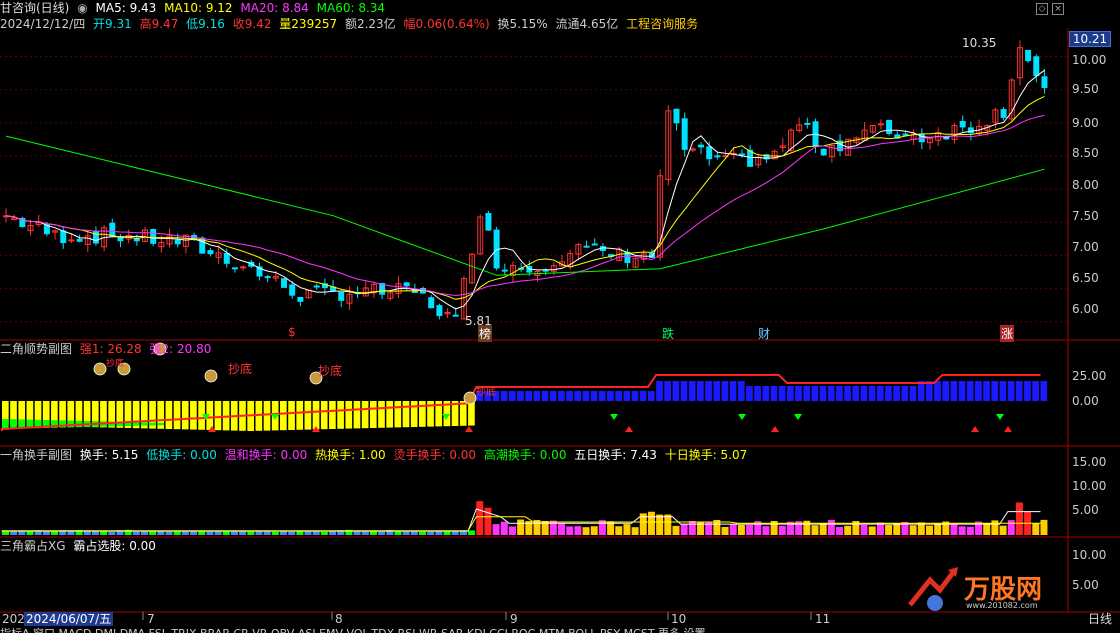 The height and width of the screenshot is (633, 1120). Describe the element at coordinates (1090, 39) in the screenshot. I see `current-price-box: 10.21` at that location.